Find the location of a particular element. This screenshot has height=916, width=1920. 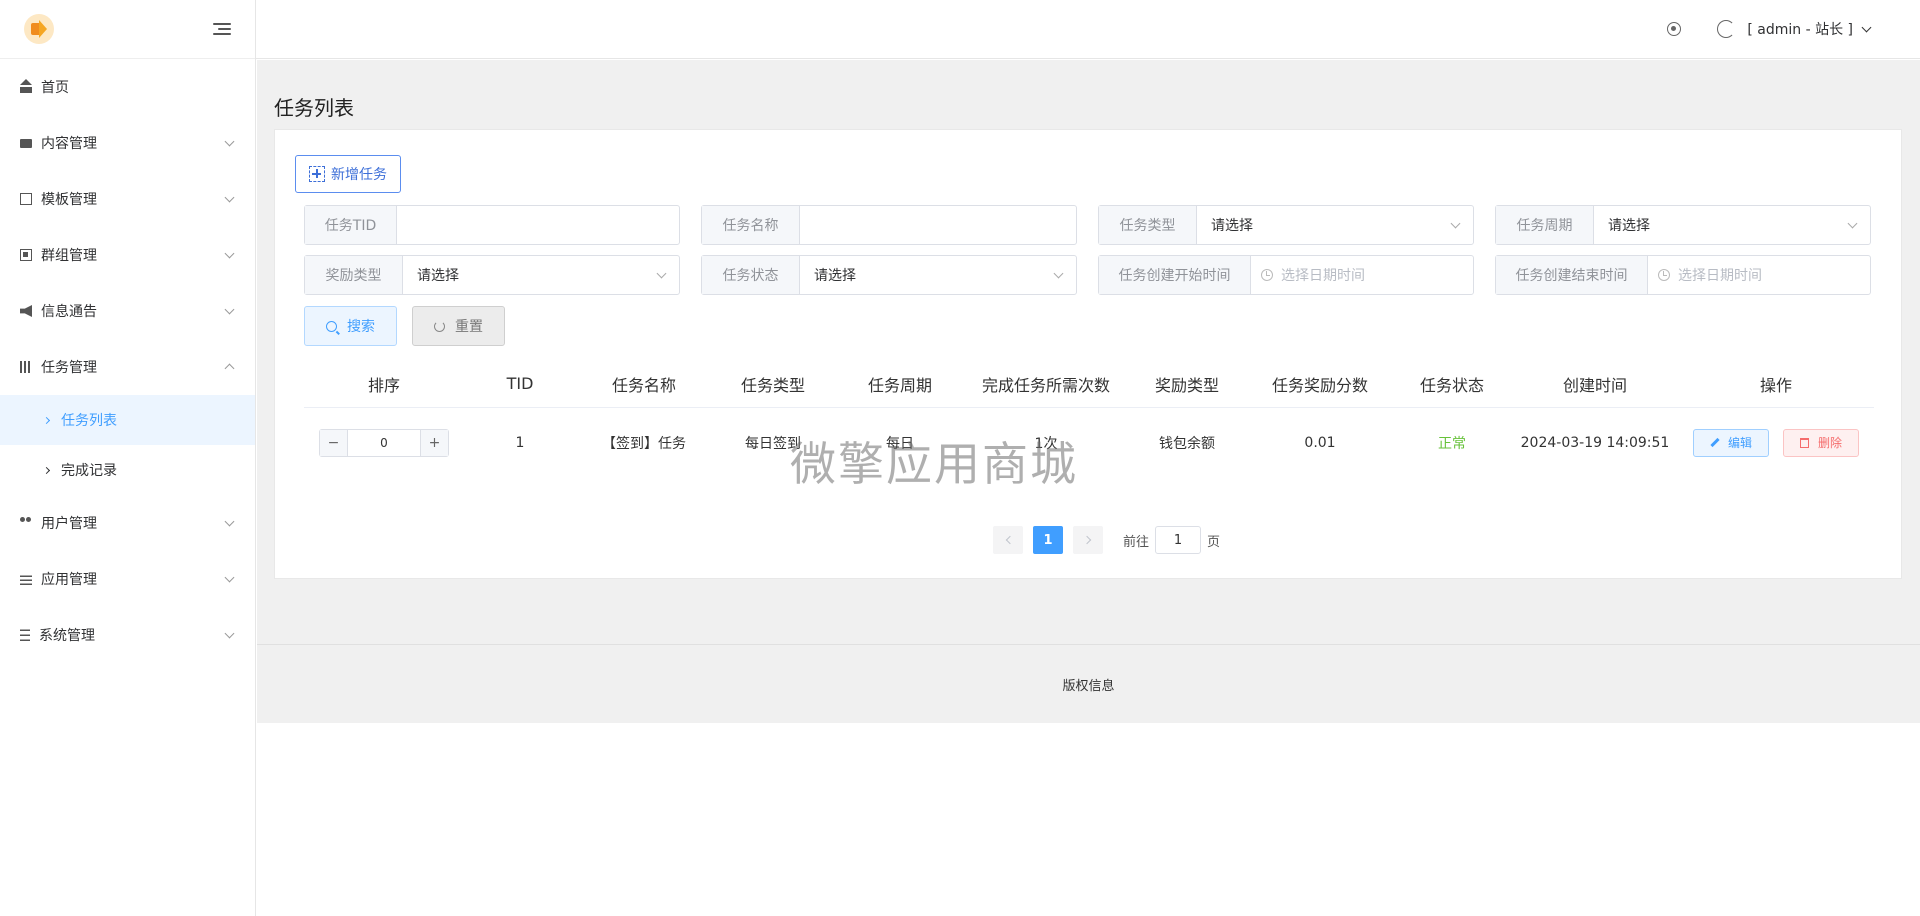

sidebar-item-label: 任务管理 is located at coordinates (69, 368).